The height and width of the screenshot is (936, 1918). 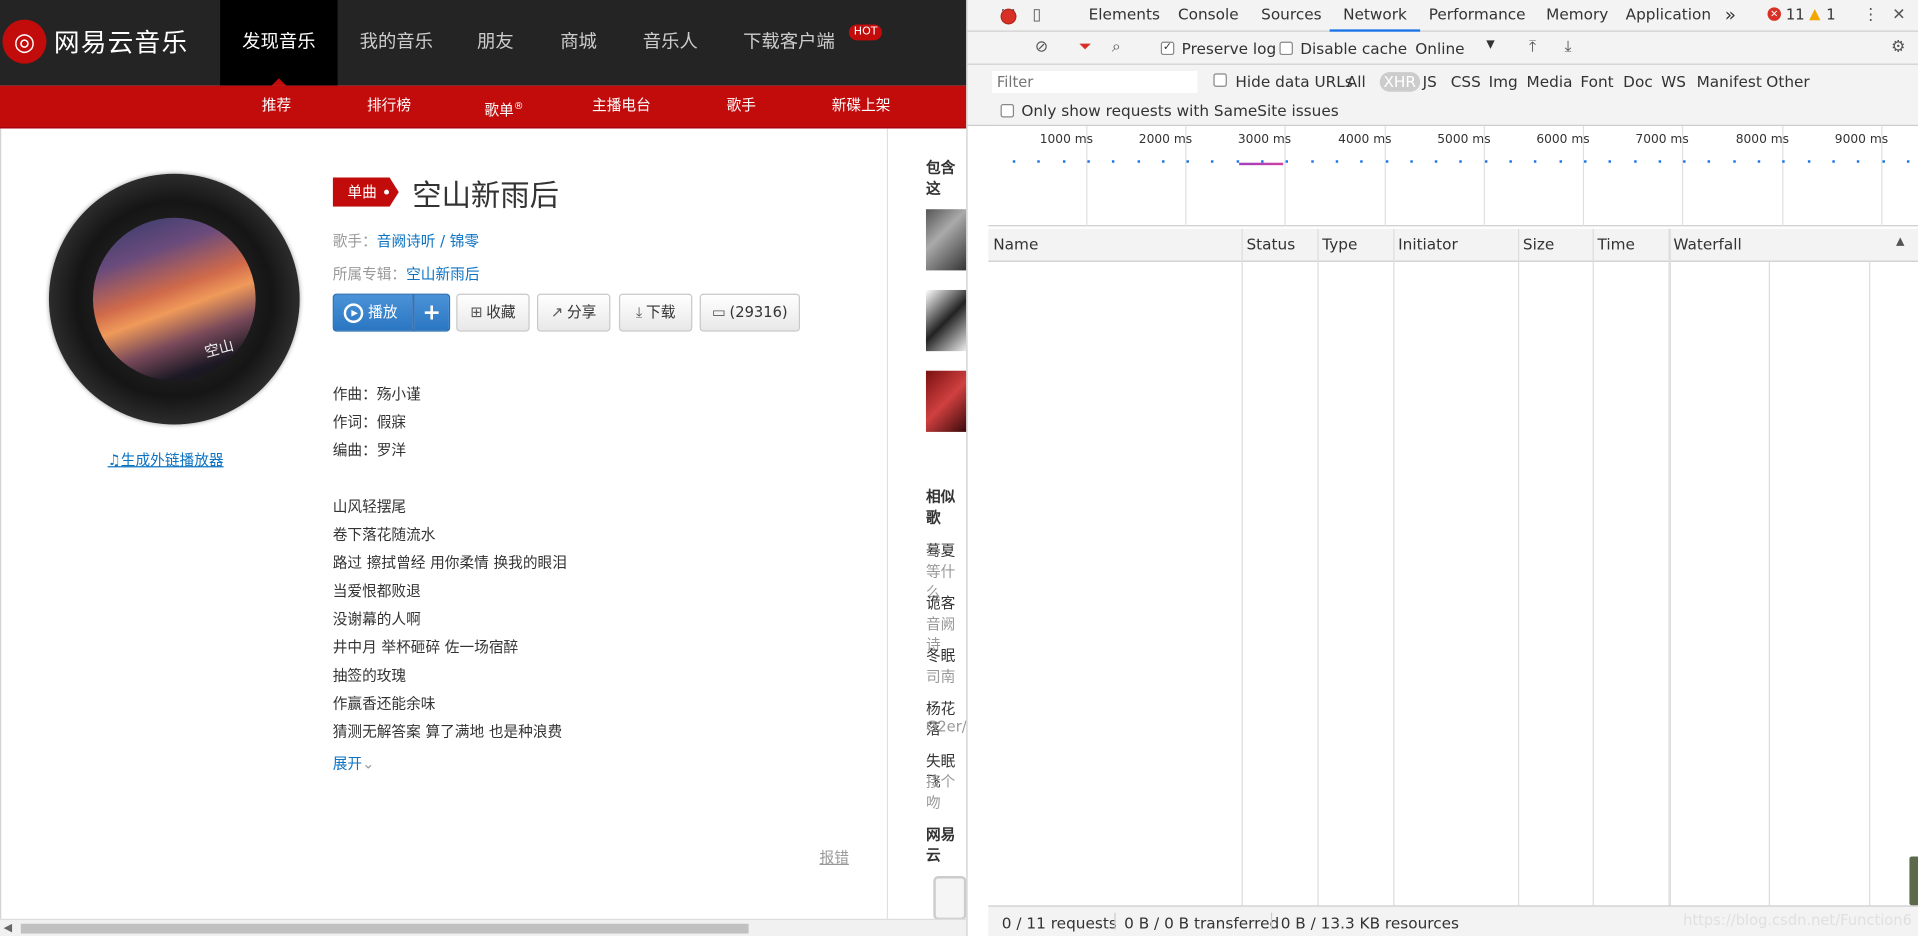 I want to click on hide-data-urls-checkbox, so click(x=1220, y=80).